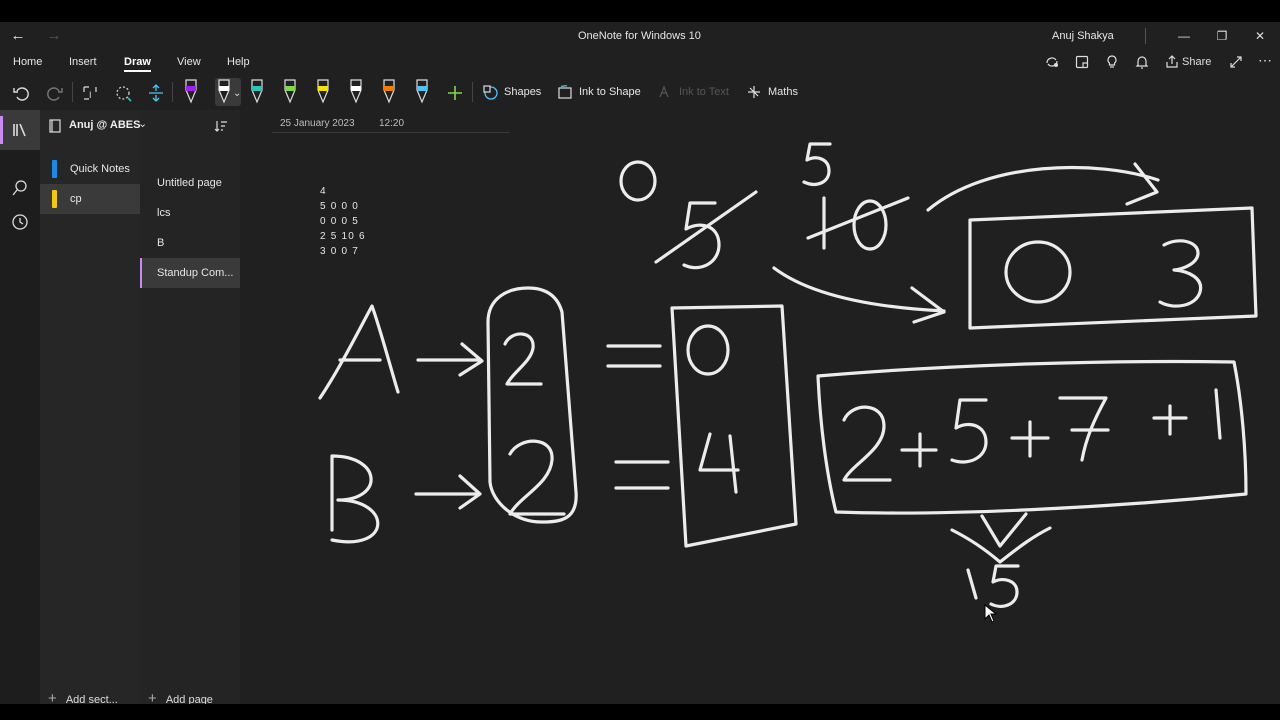 Image resolution: width=1280 pixels, height=720 pixels. I want to click on window-title: OneNote for Windows 10, so click(639, 36).